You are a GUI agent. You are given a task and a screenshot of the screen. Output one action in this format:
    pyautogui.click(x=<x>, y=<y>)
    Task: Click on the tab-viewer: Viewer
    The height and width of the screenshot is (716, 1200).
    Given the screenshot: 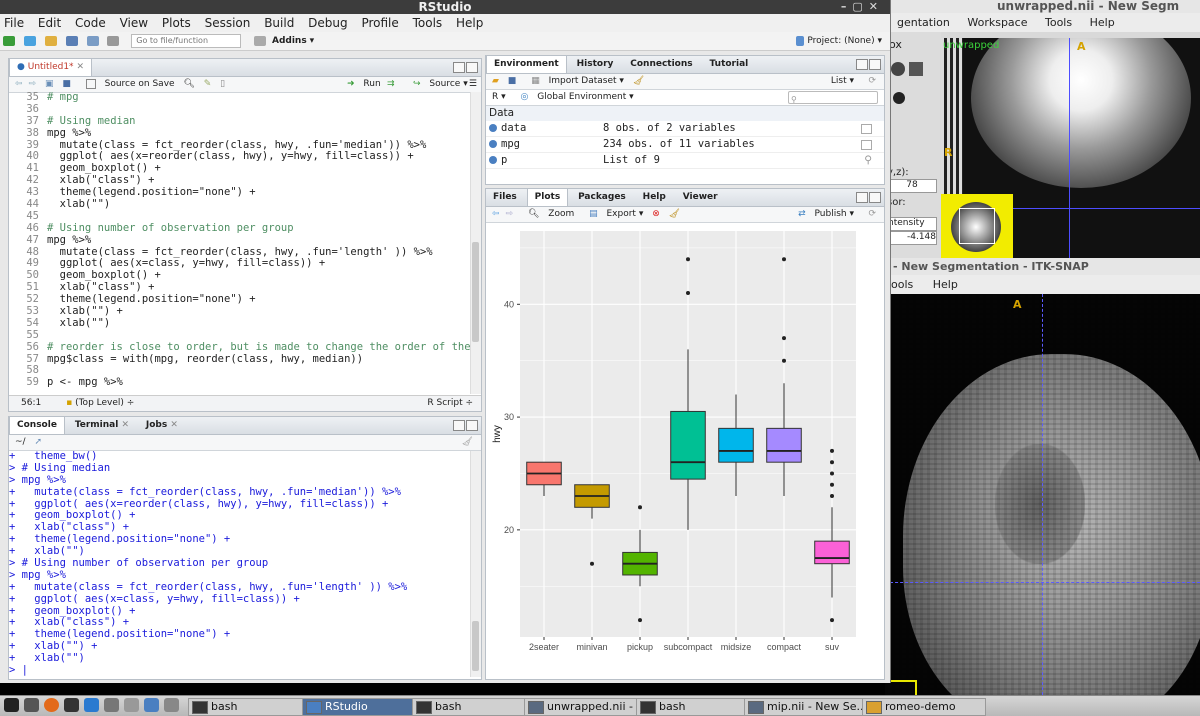 What is the action you would take?
    pyautogui.click(x=700, y=197)
    